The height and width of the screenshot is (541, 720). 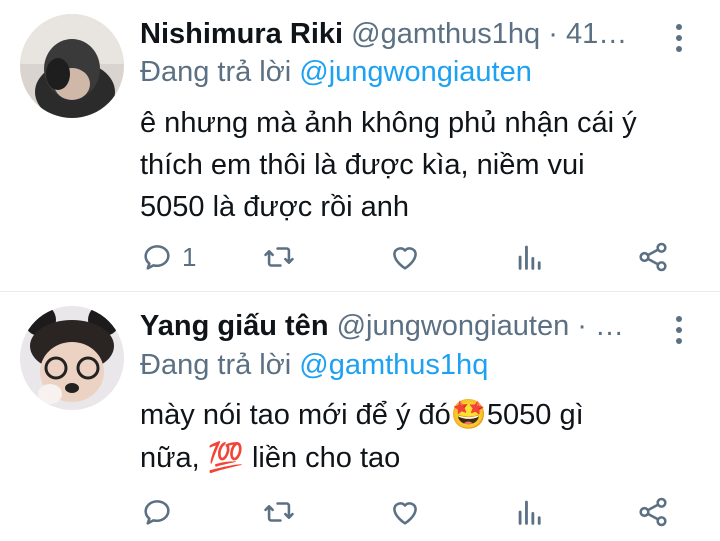 I want to click on tweet-text-line: nữa, 💯 liền cho tao, so click(x=410, y=457).